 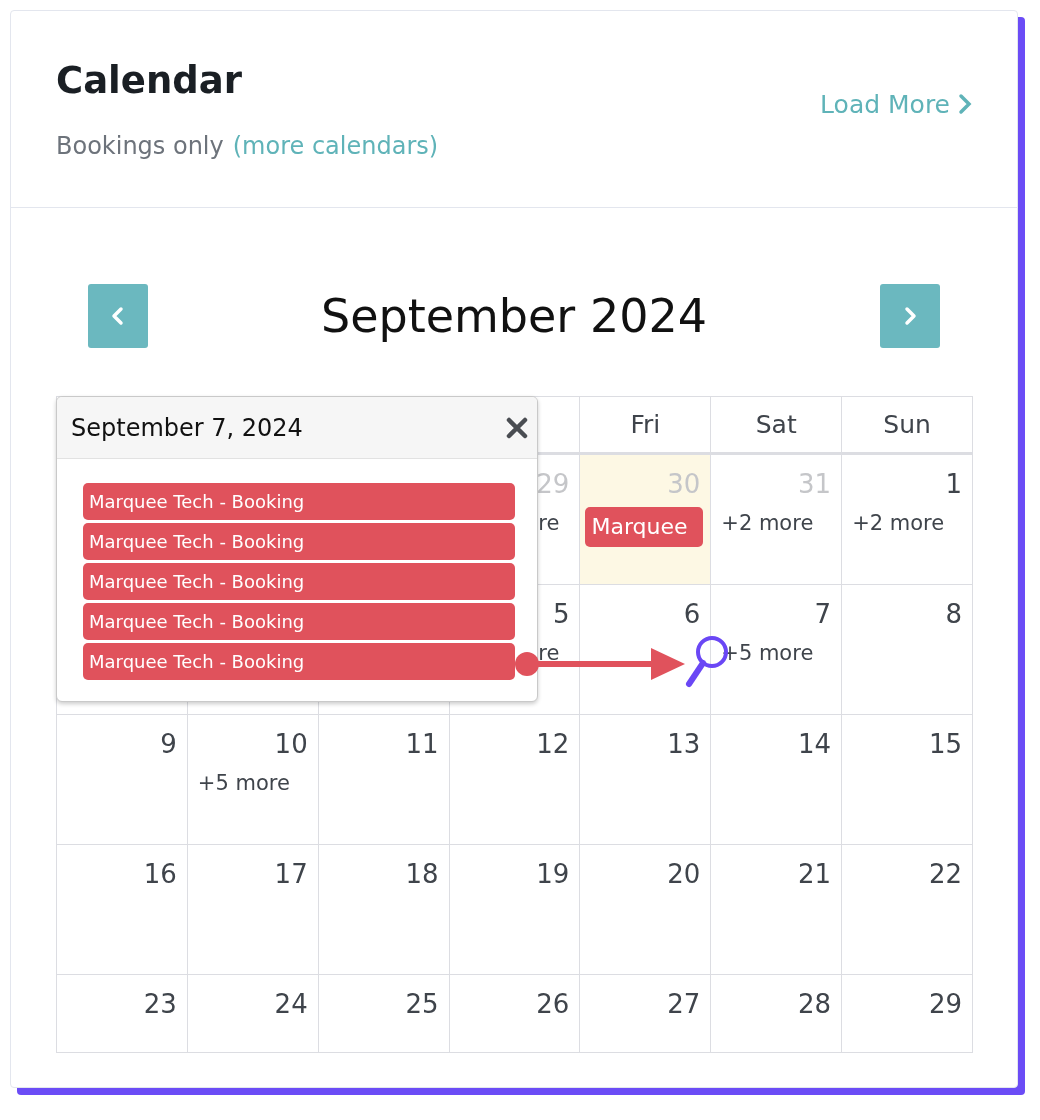 I want to click on more-events-link: +5 more, so click(x=243, y=783).